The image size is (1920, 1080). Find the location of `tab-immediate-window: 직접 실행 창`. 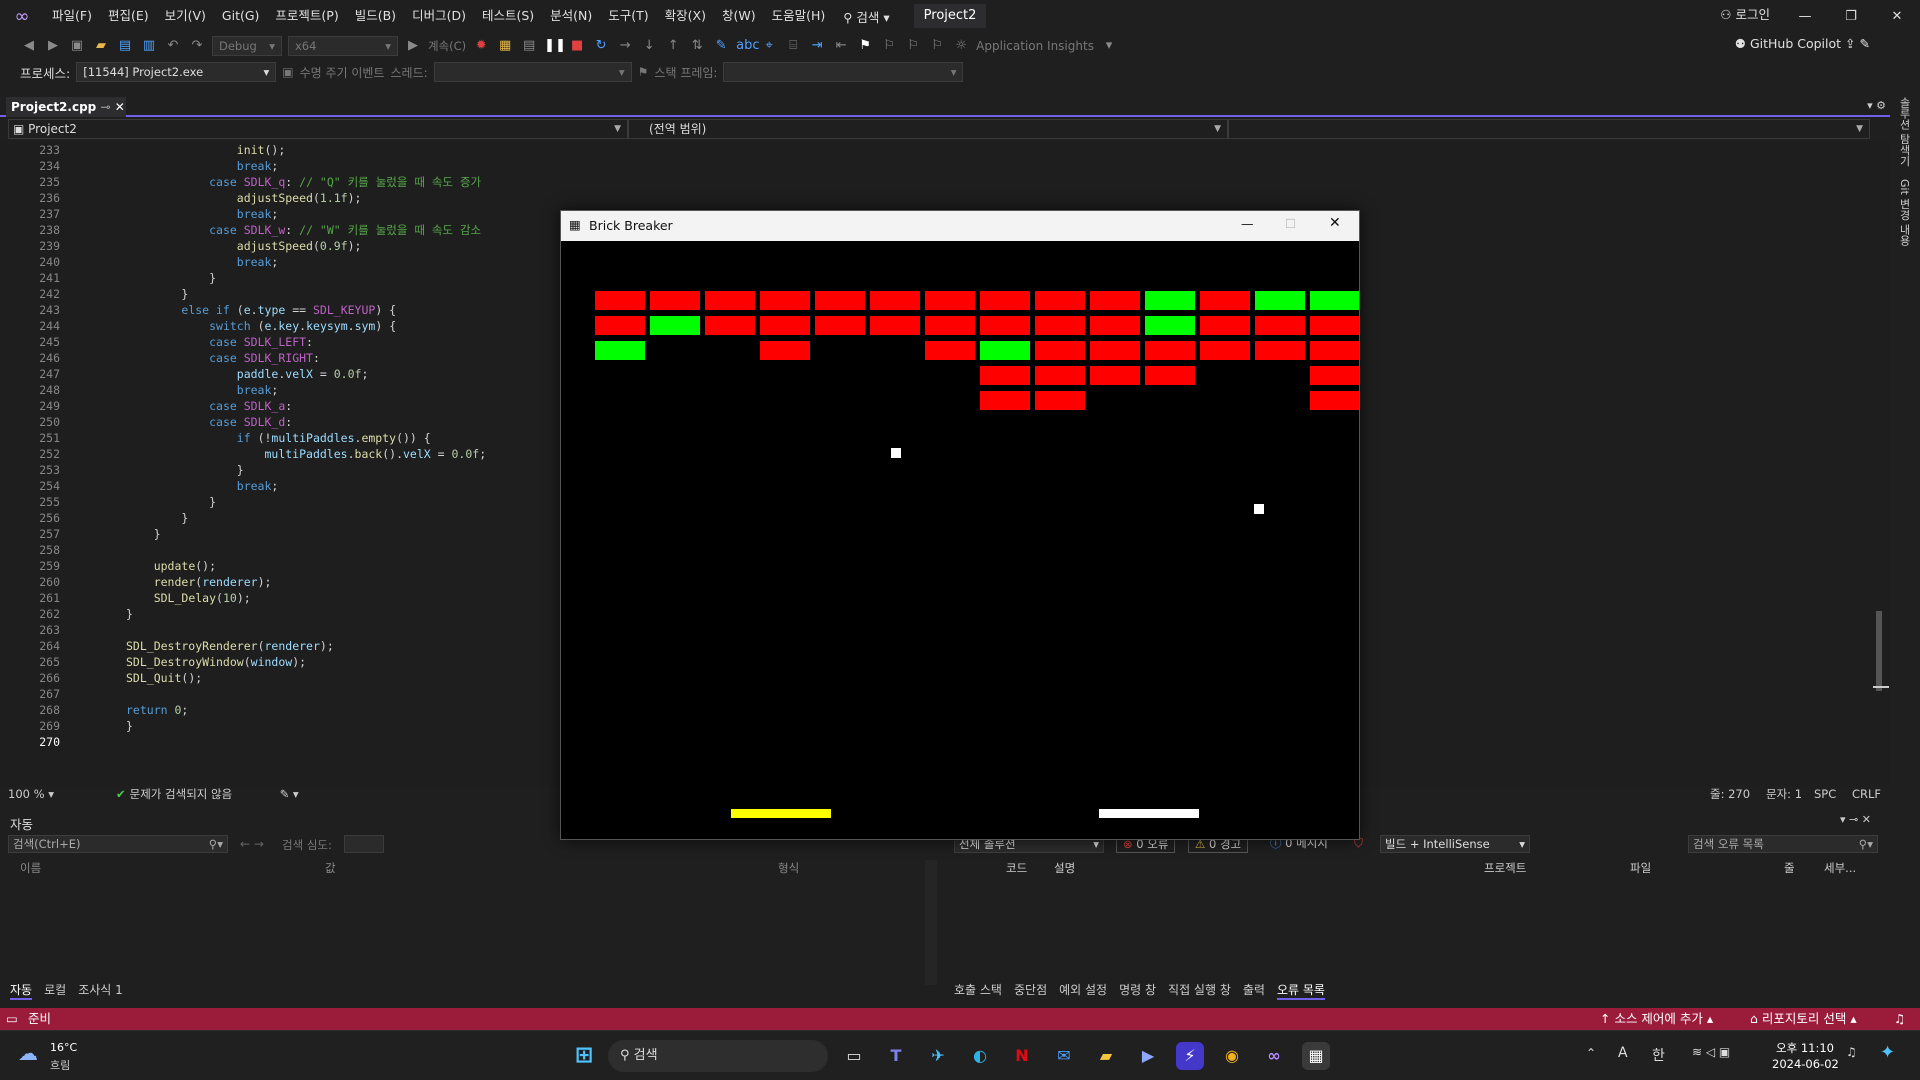

tab-immediate-window: 직접 실행 창 is located at coordinates (1199, 990).